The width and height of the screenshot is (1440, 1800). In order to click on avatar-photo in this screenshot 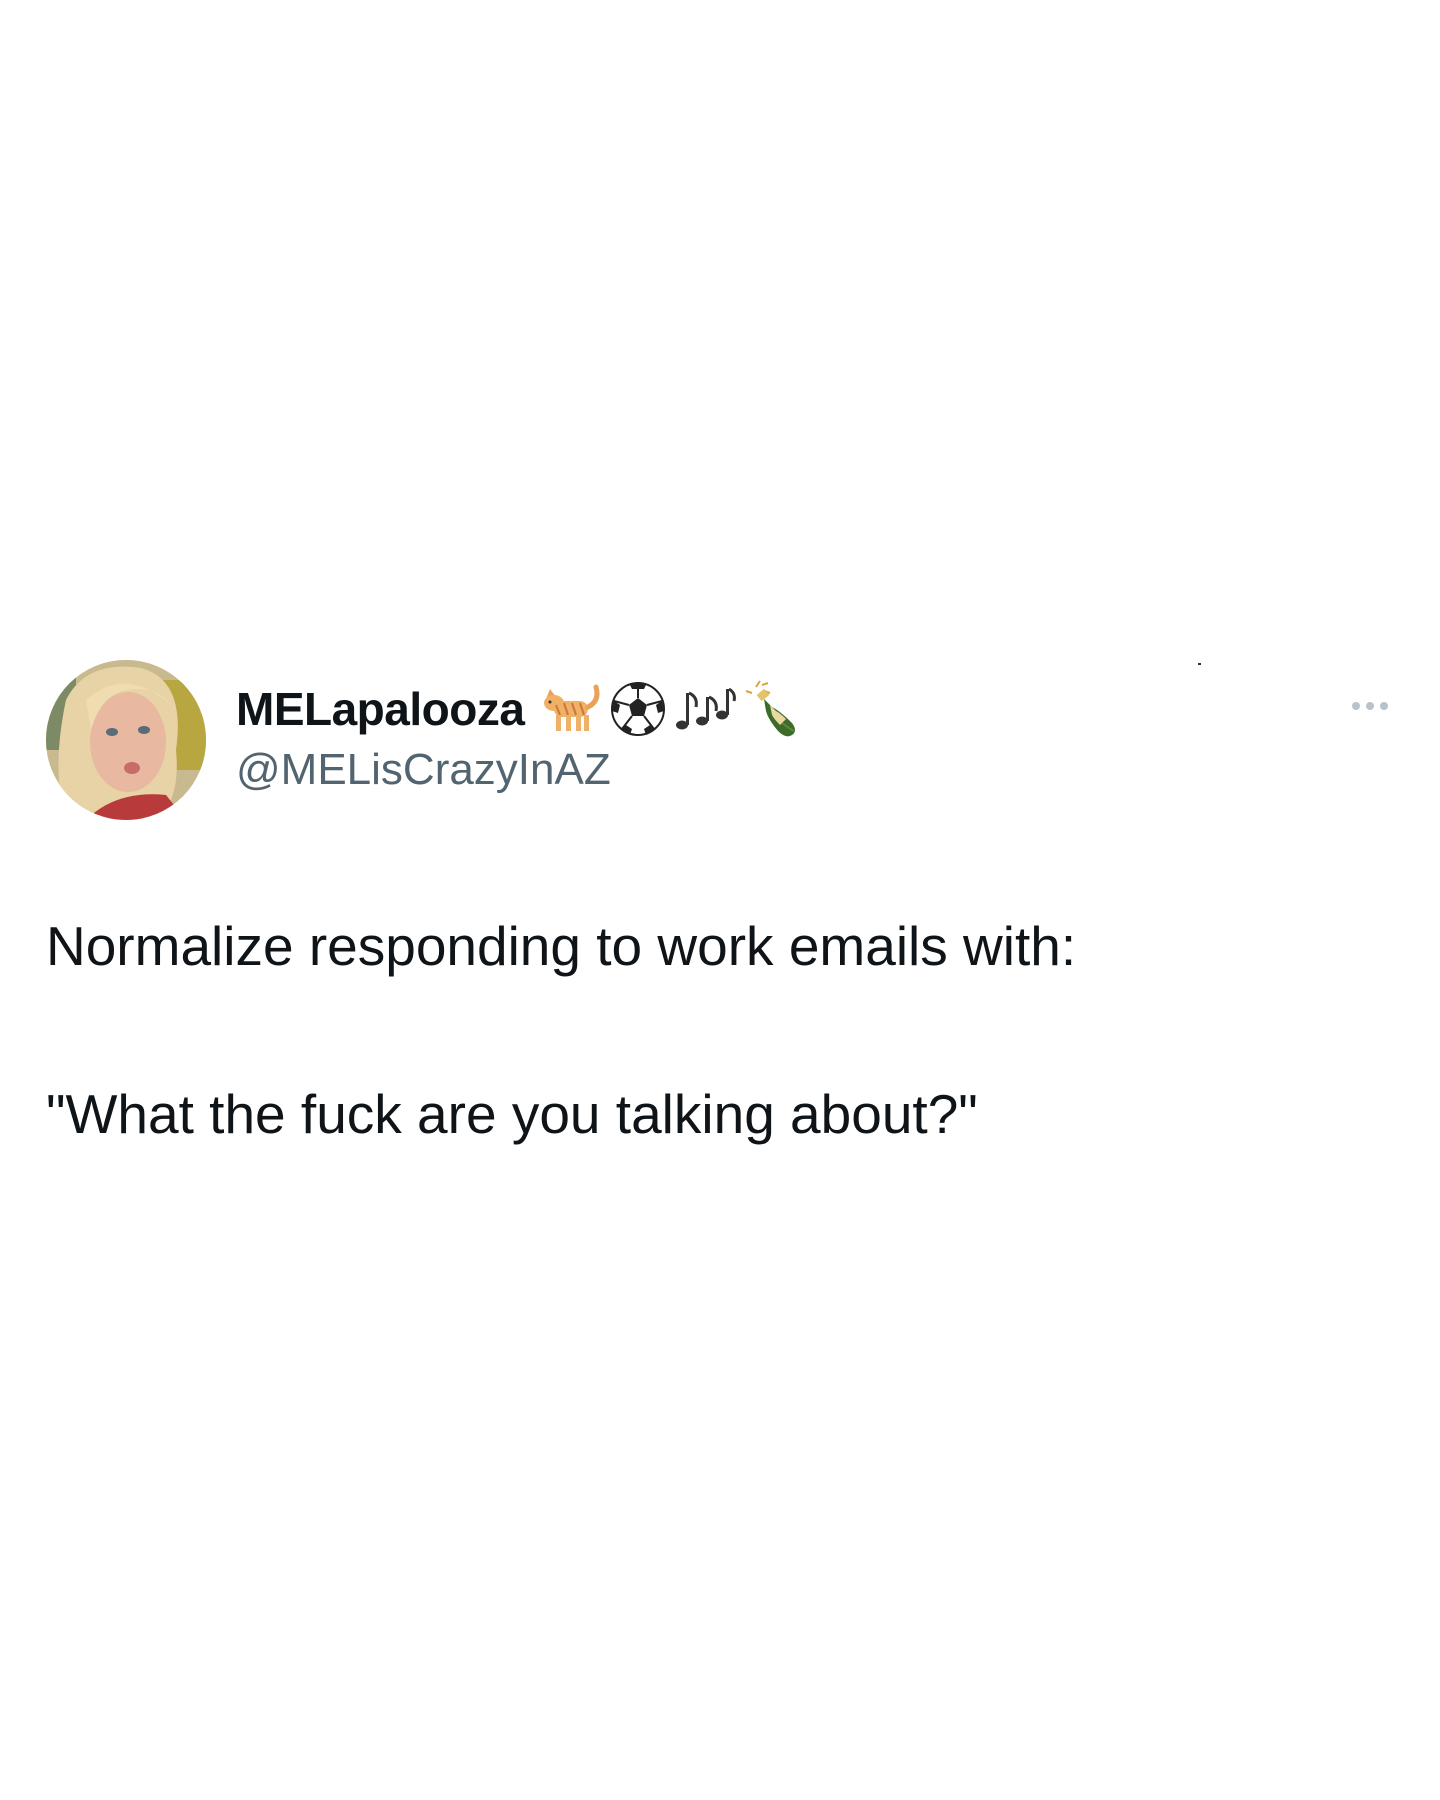, I will do `click(126, 740)`.